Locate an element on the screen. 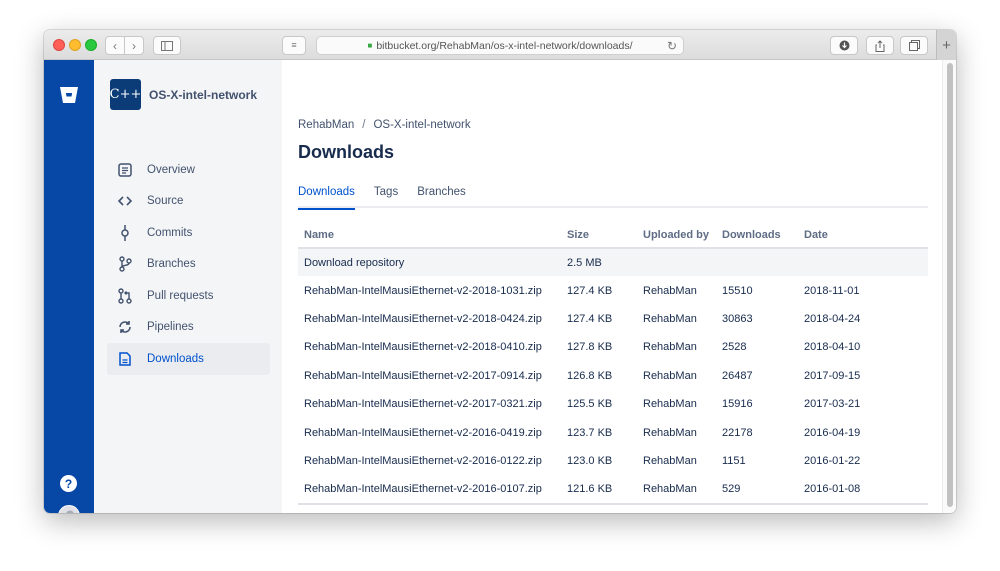 The height and width of the screenshot is (571, 1000). sidebar-item-pull-requests: Pull requests is located at coordinates (188, 296).